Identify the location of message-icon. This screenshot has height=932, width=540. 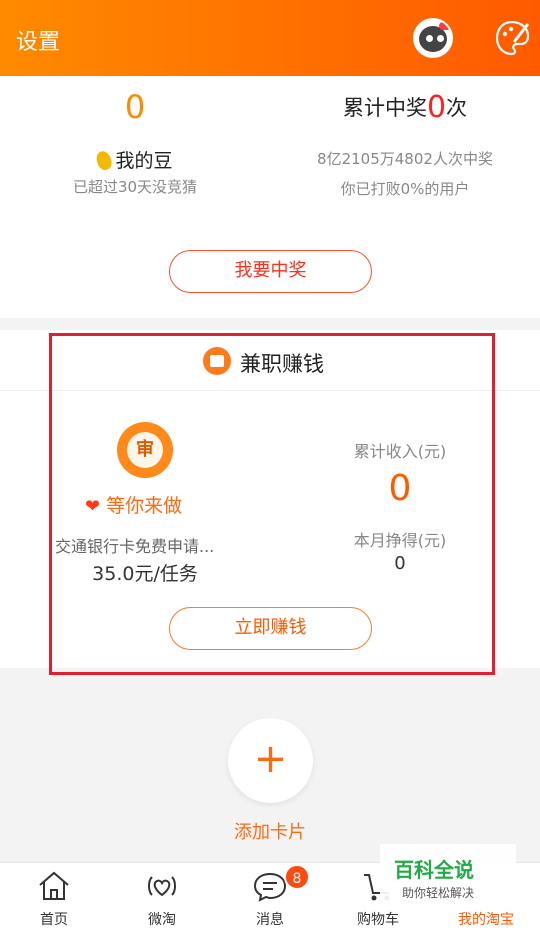
(270, 887).